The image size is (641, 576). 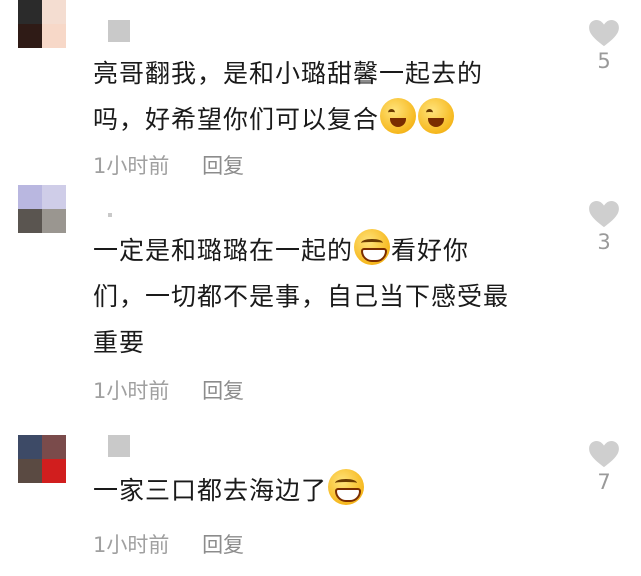 I want to click on comment-text: 一家三口都去海边了, so click(x=328, y=491).